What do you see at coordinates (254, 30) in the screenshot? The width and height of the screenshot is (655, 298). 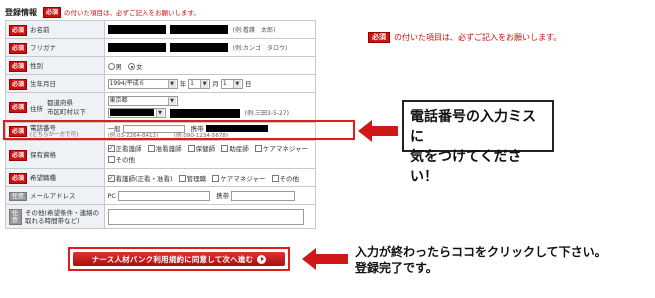 I see `name-hint: (例:看護 太郎)` at bounding box center [254, 30].